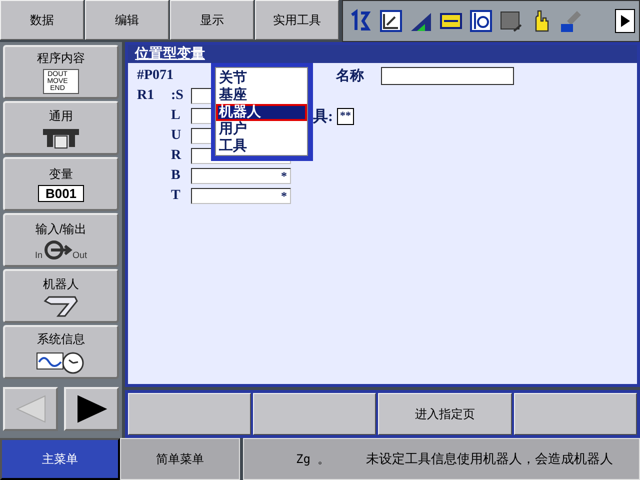 This screenshot has width=640, height=480. I want to click on gripper-icon, so click(61, 137).